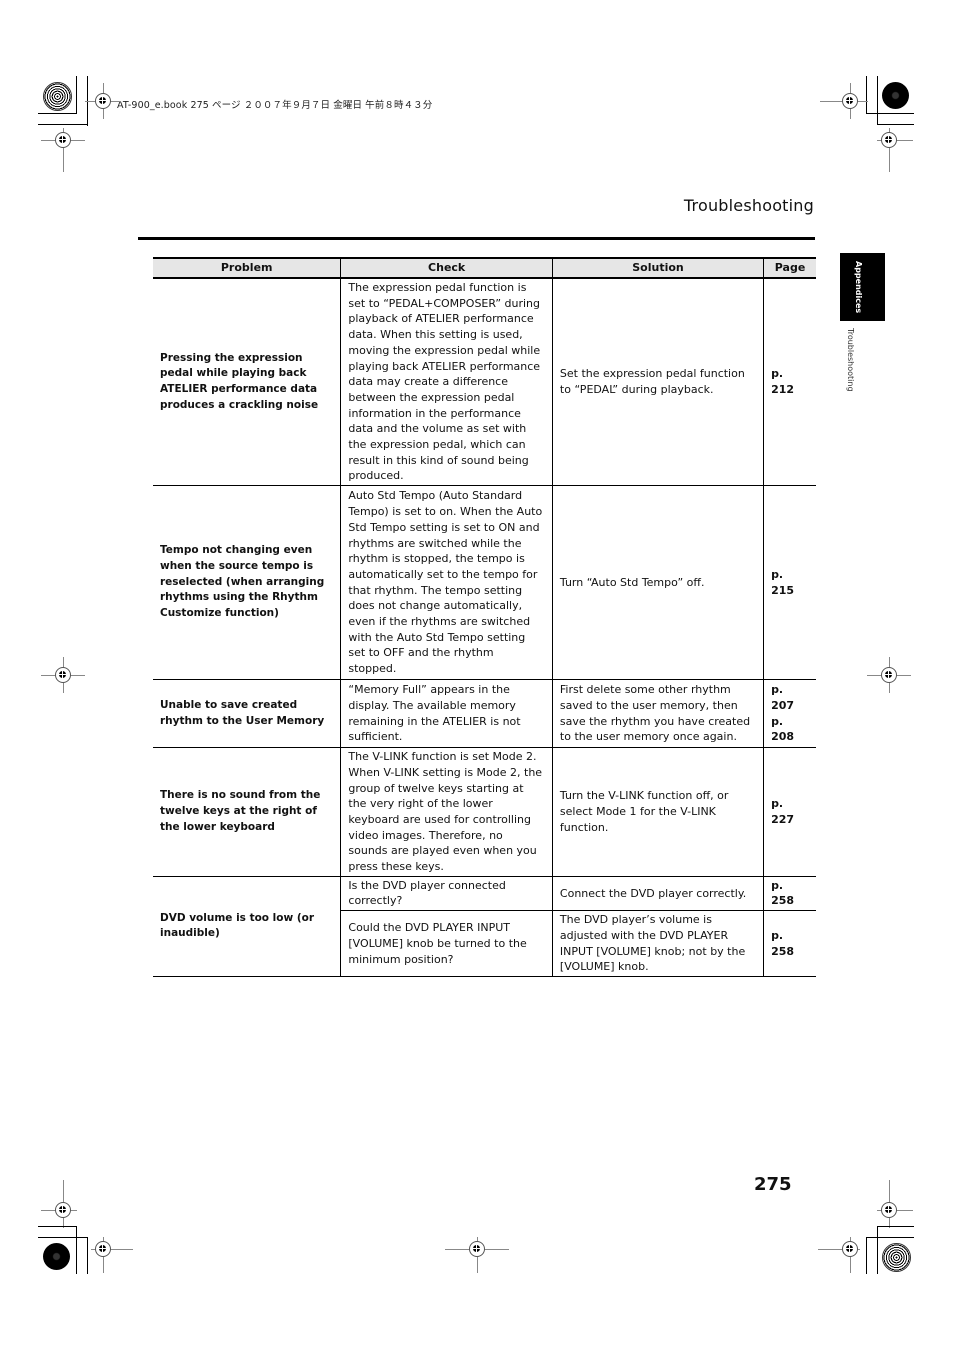 This screenshot has width=954, height=1351. What do you see at coordinates (446, 894) in the screenshot?
I see `check-cell: Is the DVD player connected correctly?` at bounding box center [446, 894].